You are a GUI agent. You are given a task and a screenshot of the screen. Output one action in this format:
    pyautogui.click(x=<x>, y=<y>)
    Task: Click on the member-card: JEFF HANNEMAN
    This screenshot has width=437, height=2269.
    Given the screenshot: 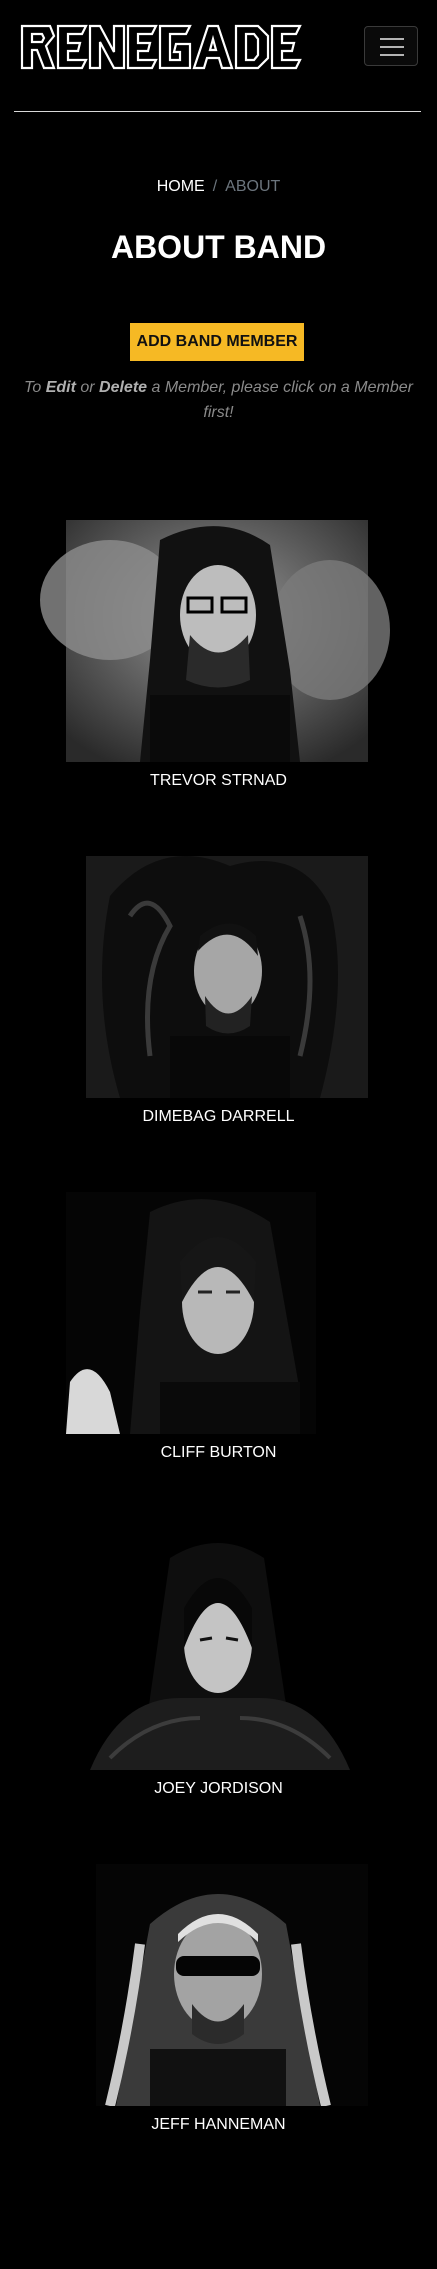 What is the action you would take?
    pyautogui.click(x=218, y=1999)
    